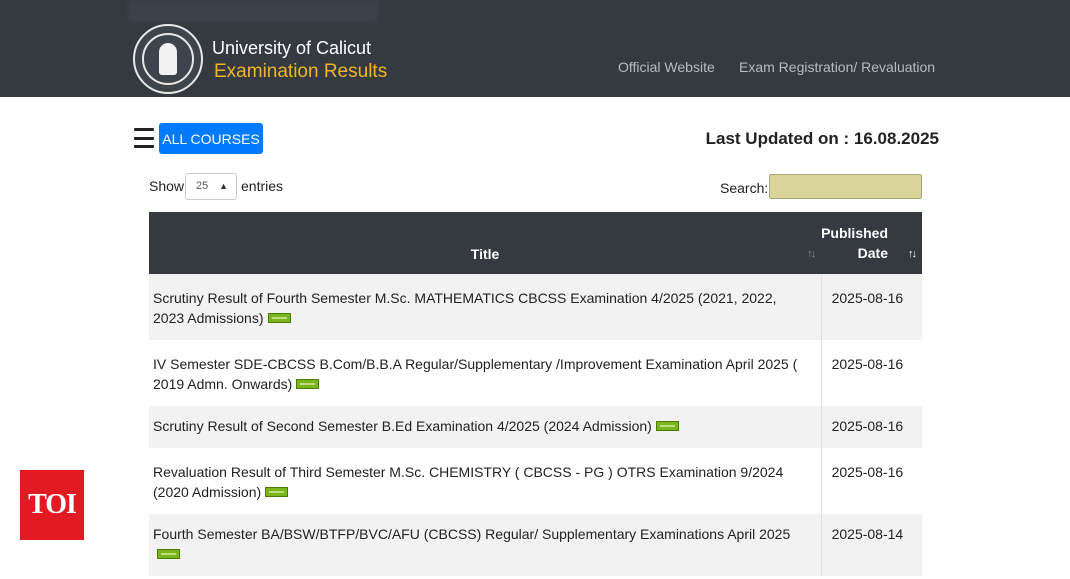 The image size is (1070, 579). What do you see at coordinates (223, 186) in the screenshot?
I see `select-arrows-icon: ▲` at bounding box center [223, 186].